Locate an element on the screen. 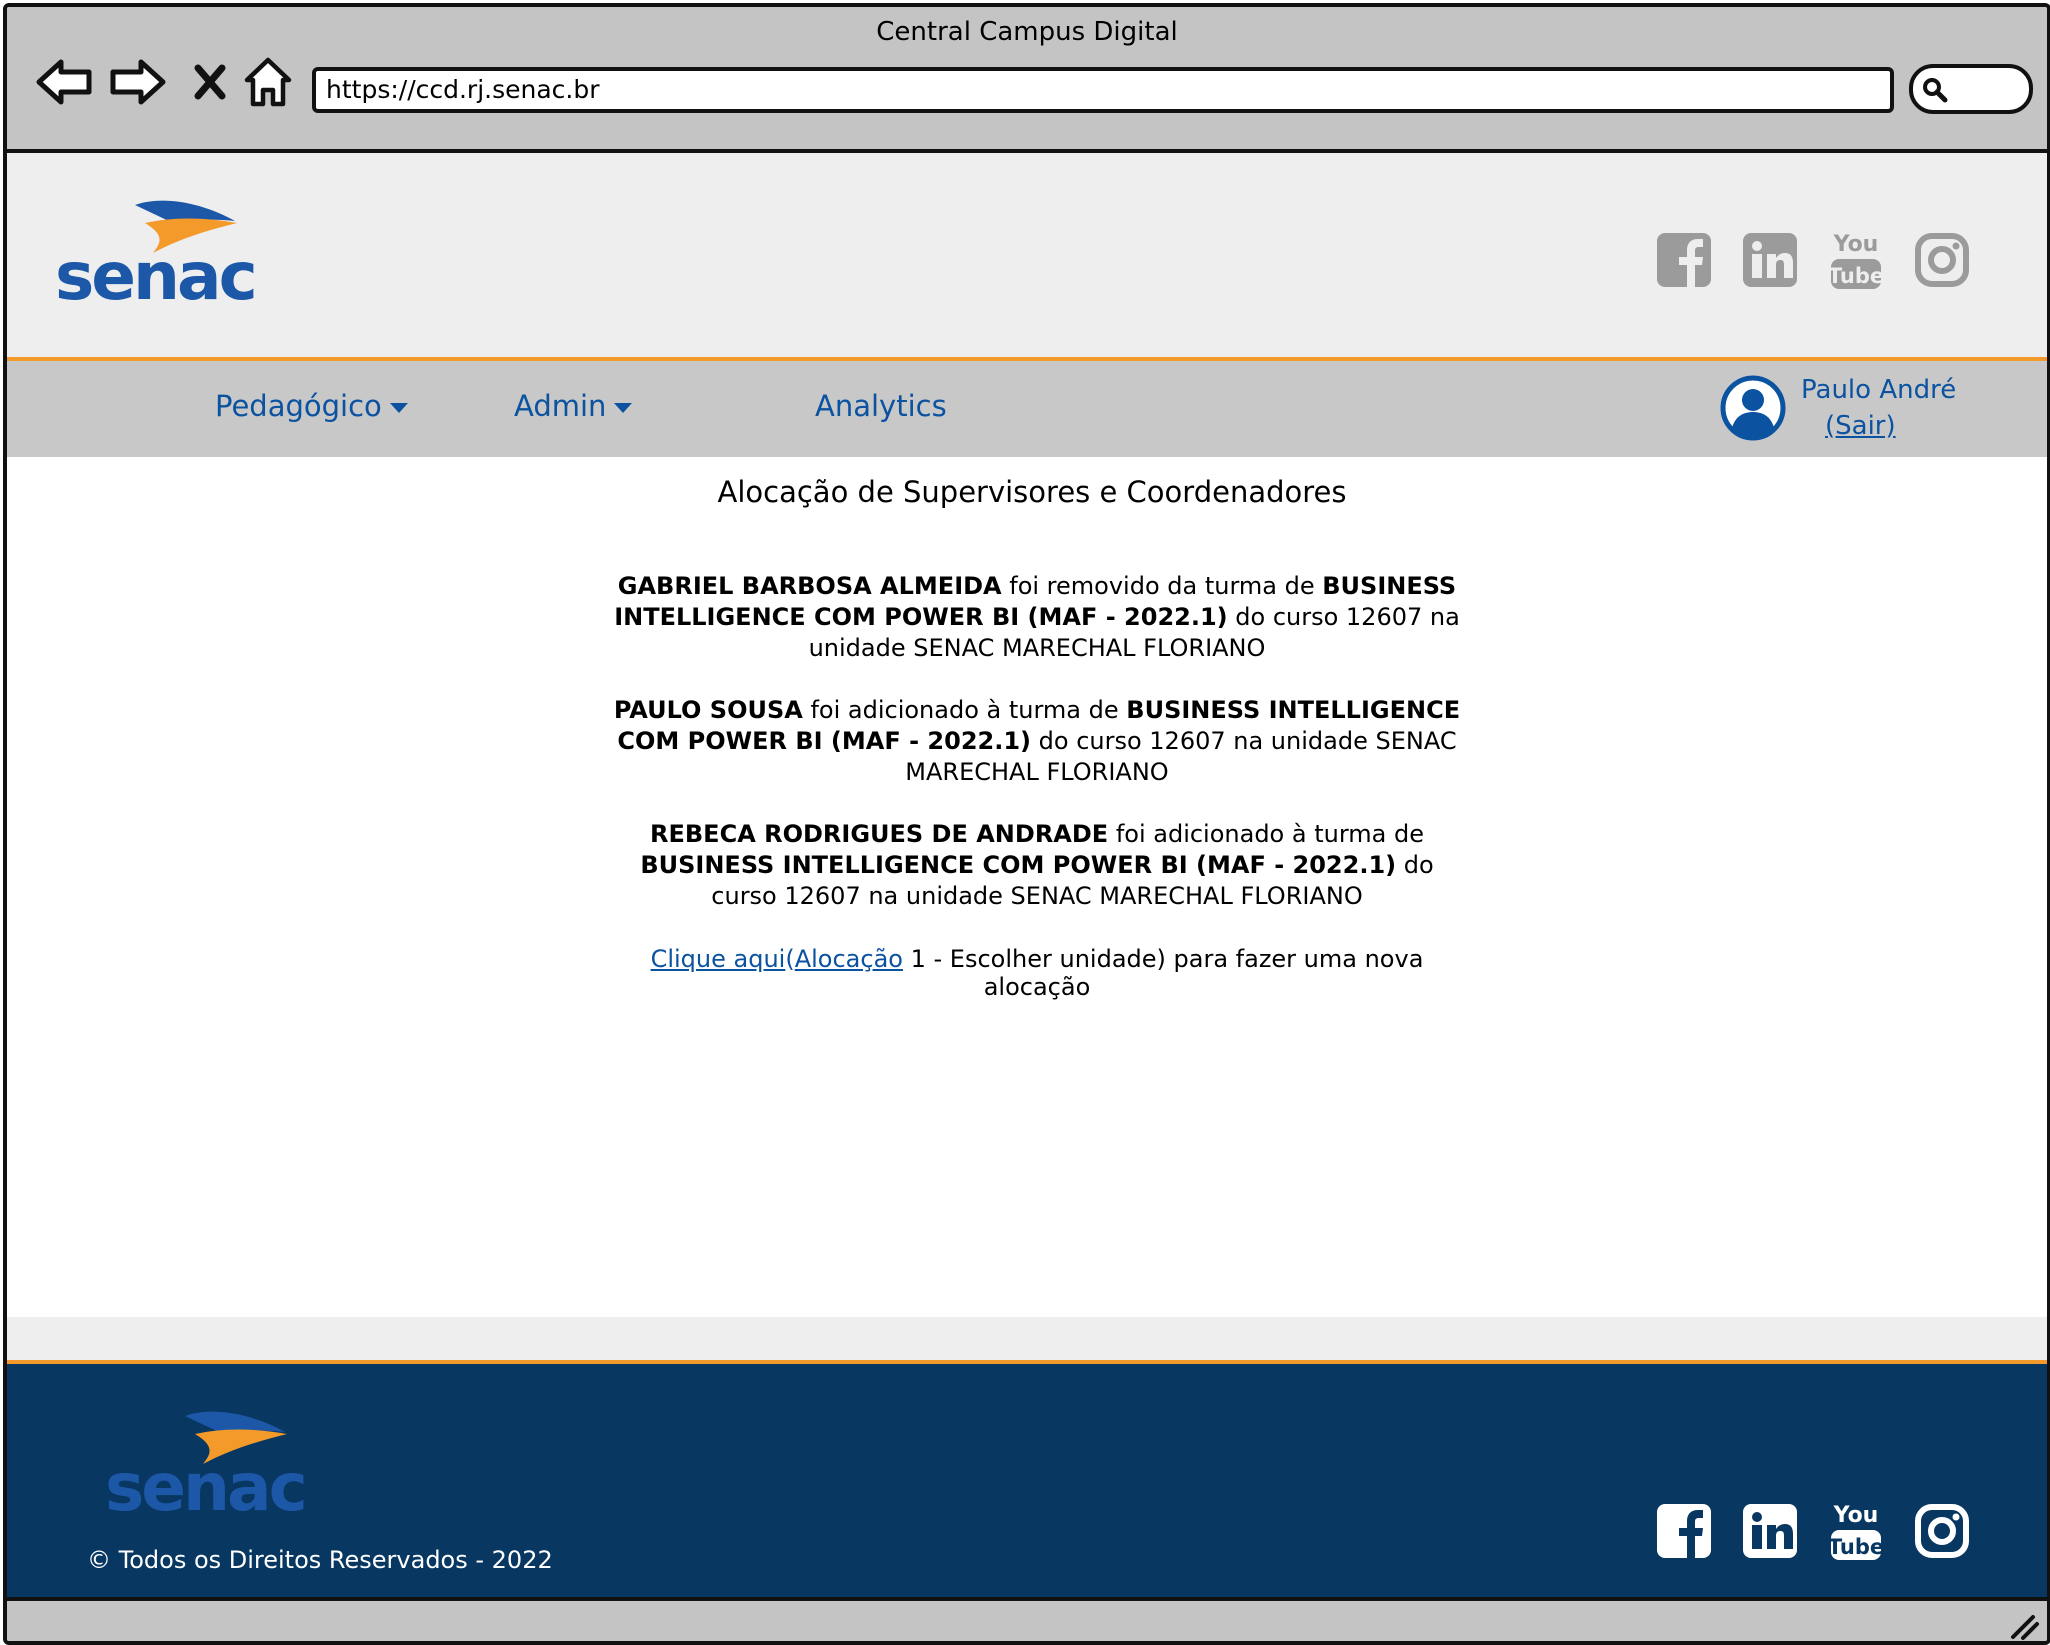 The height and width of the screenshot is (1645, 2050). social-links-header: You Tube is located at coordinates (1827, 260).